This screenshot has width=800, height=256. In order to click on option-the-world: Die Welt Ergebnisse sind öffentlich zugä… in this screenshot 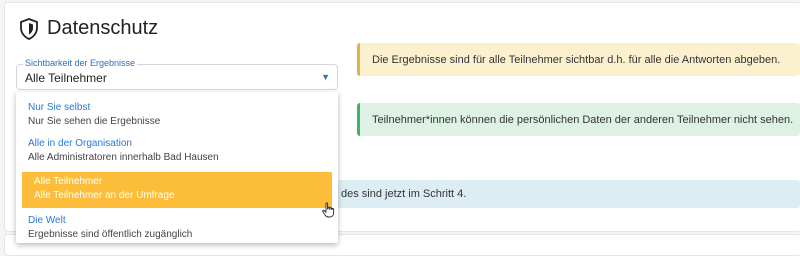, I will do `click(177, 228)`.